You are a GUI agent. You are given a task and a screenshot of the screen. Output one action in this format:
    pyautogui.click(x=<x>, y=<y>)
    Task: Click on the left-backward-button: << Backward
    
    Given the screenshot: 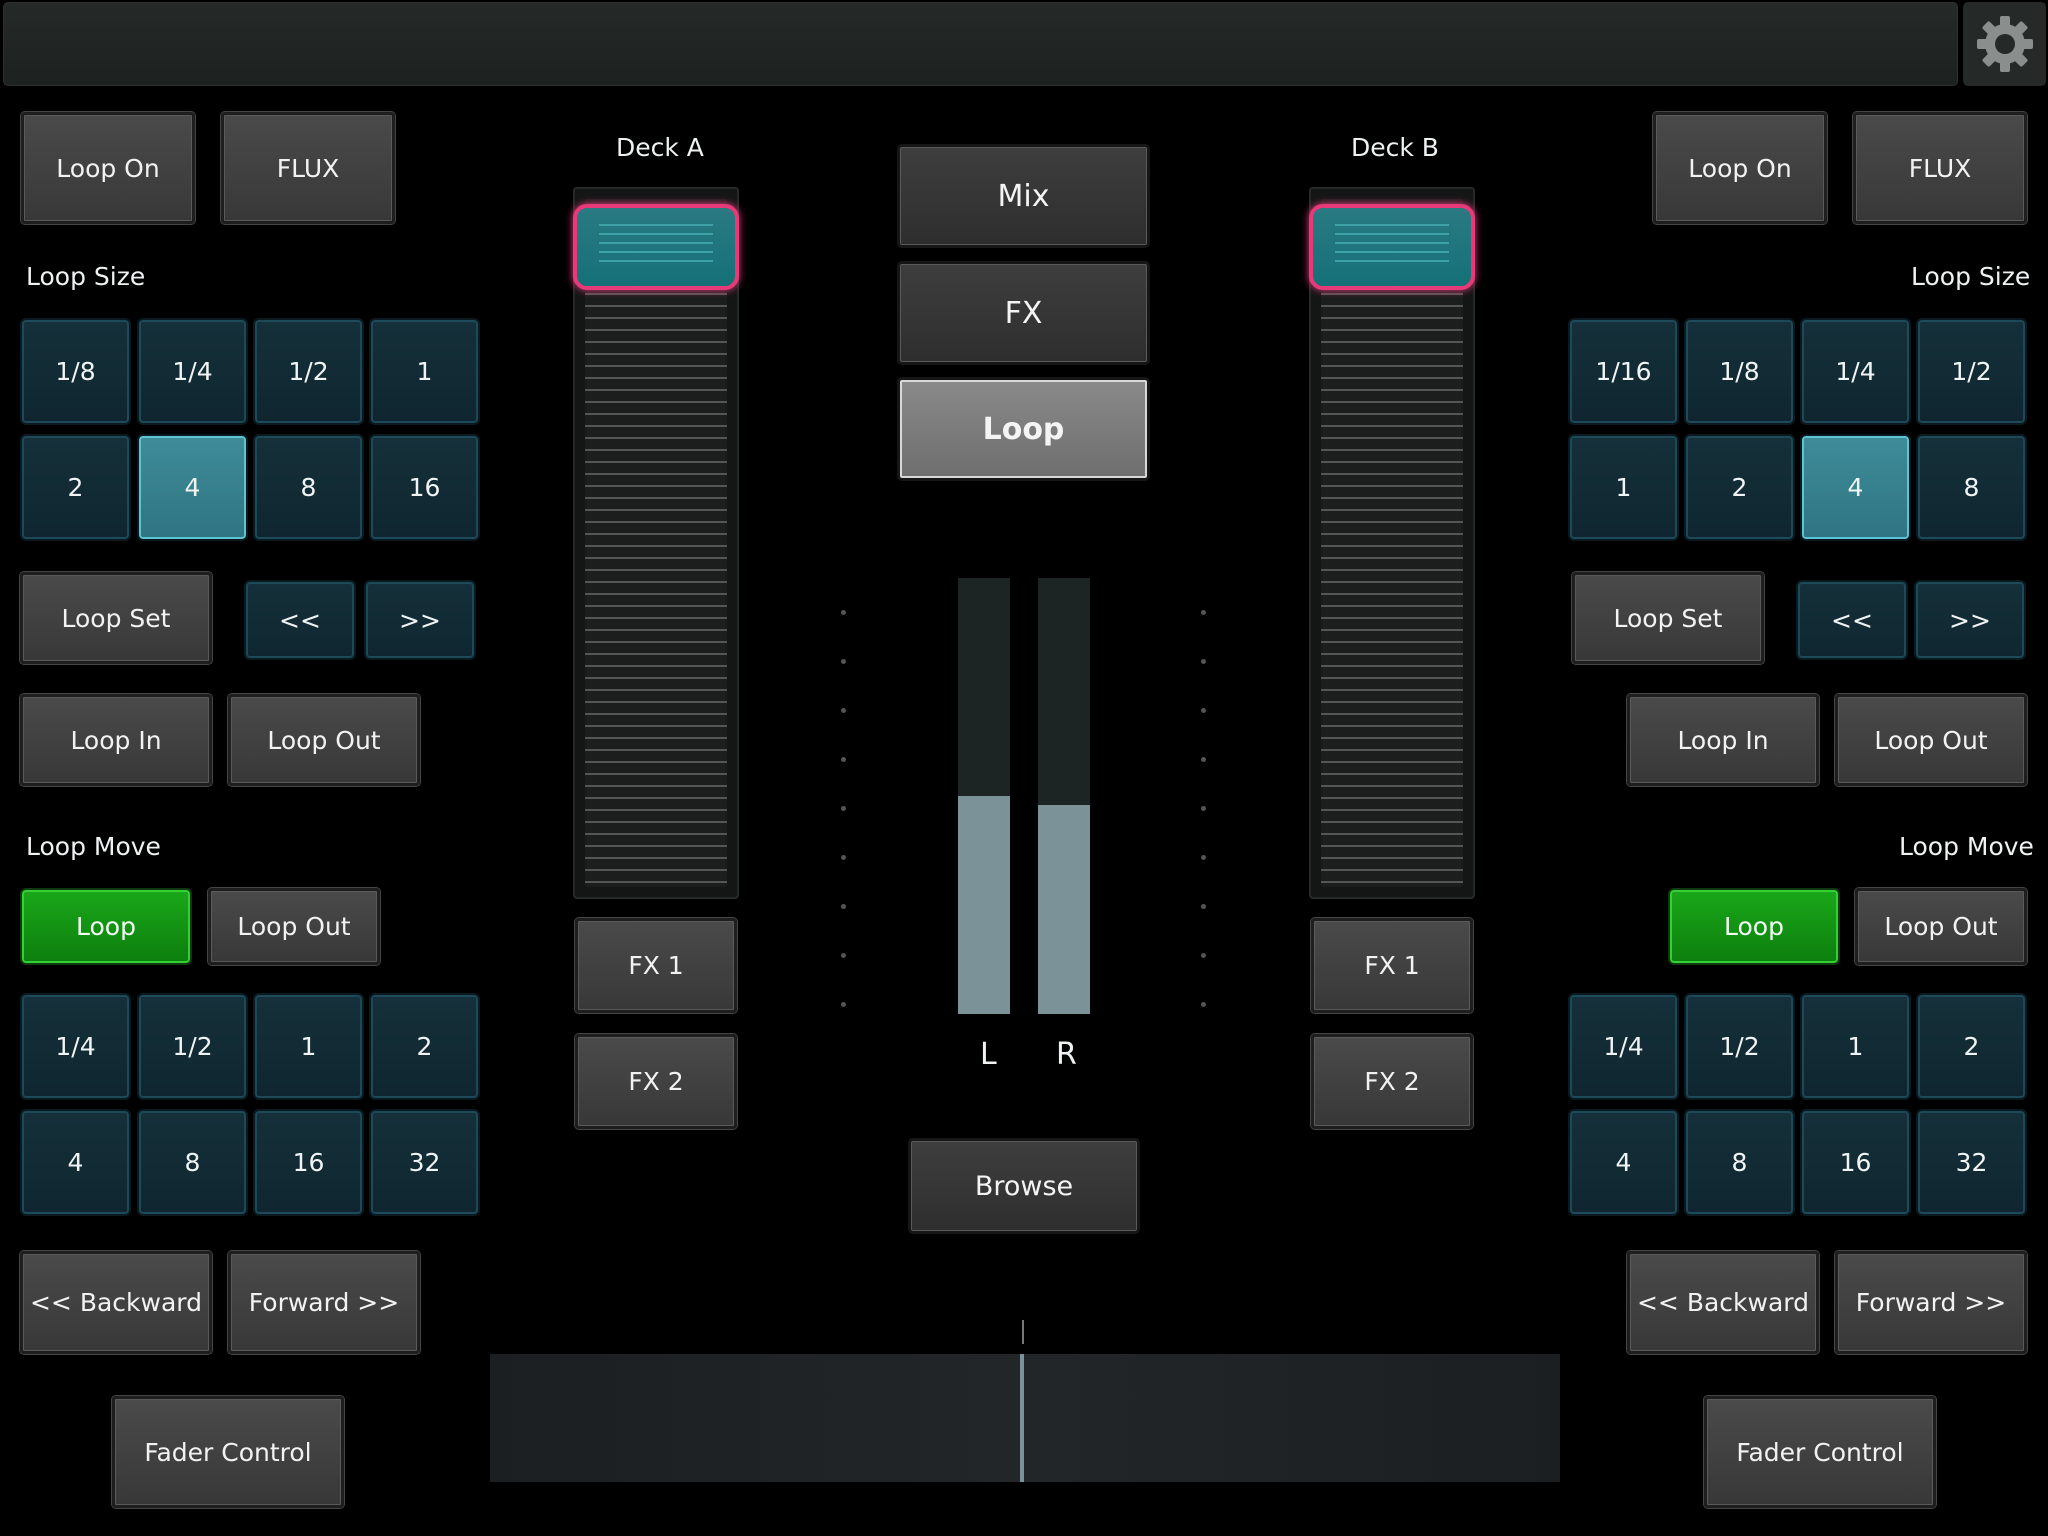 What is the action you would take?
    pyautogui.click(x=116, y=1302)
    